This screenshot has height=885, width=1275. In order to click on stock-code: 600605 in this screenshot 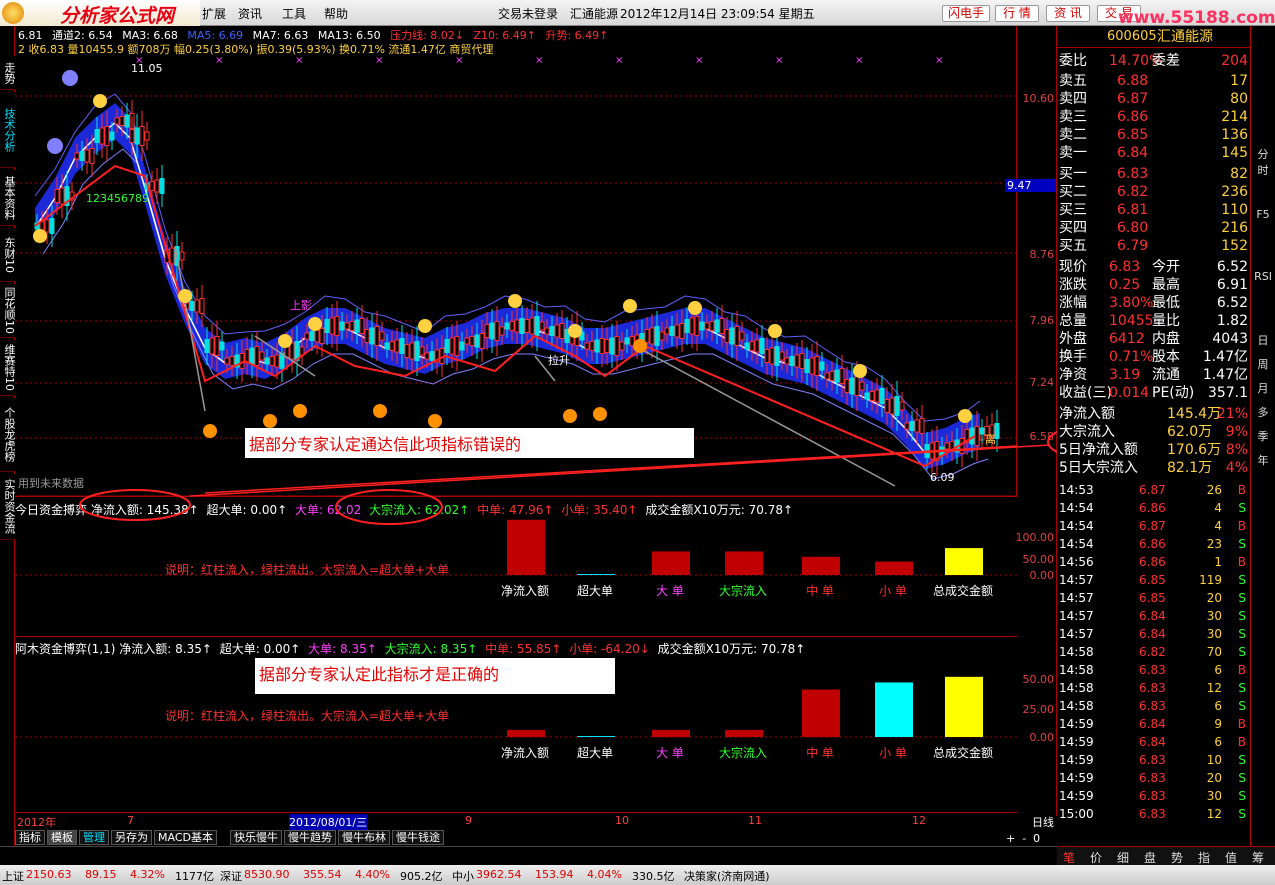, I will do `click(1132, 36)`.